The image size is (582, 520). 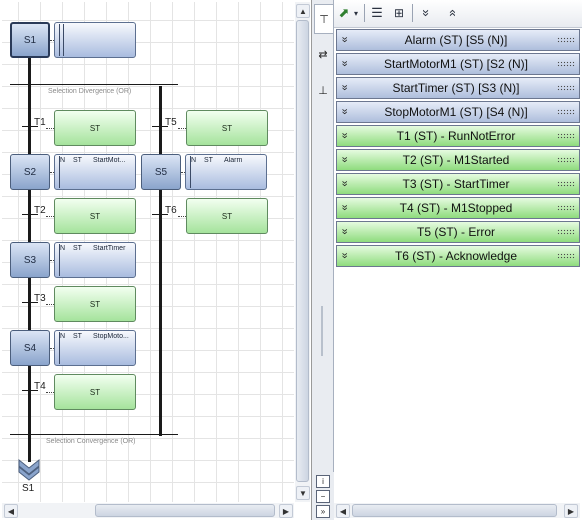 What do you see at coordinates (454, 510) in the screenshot?
I see `panel-scroll-thumb` at bounding box center [454, 510].